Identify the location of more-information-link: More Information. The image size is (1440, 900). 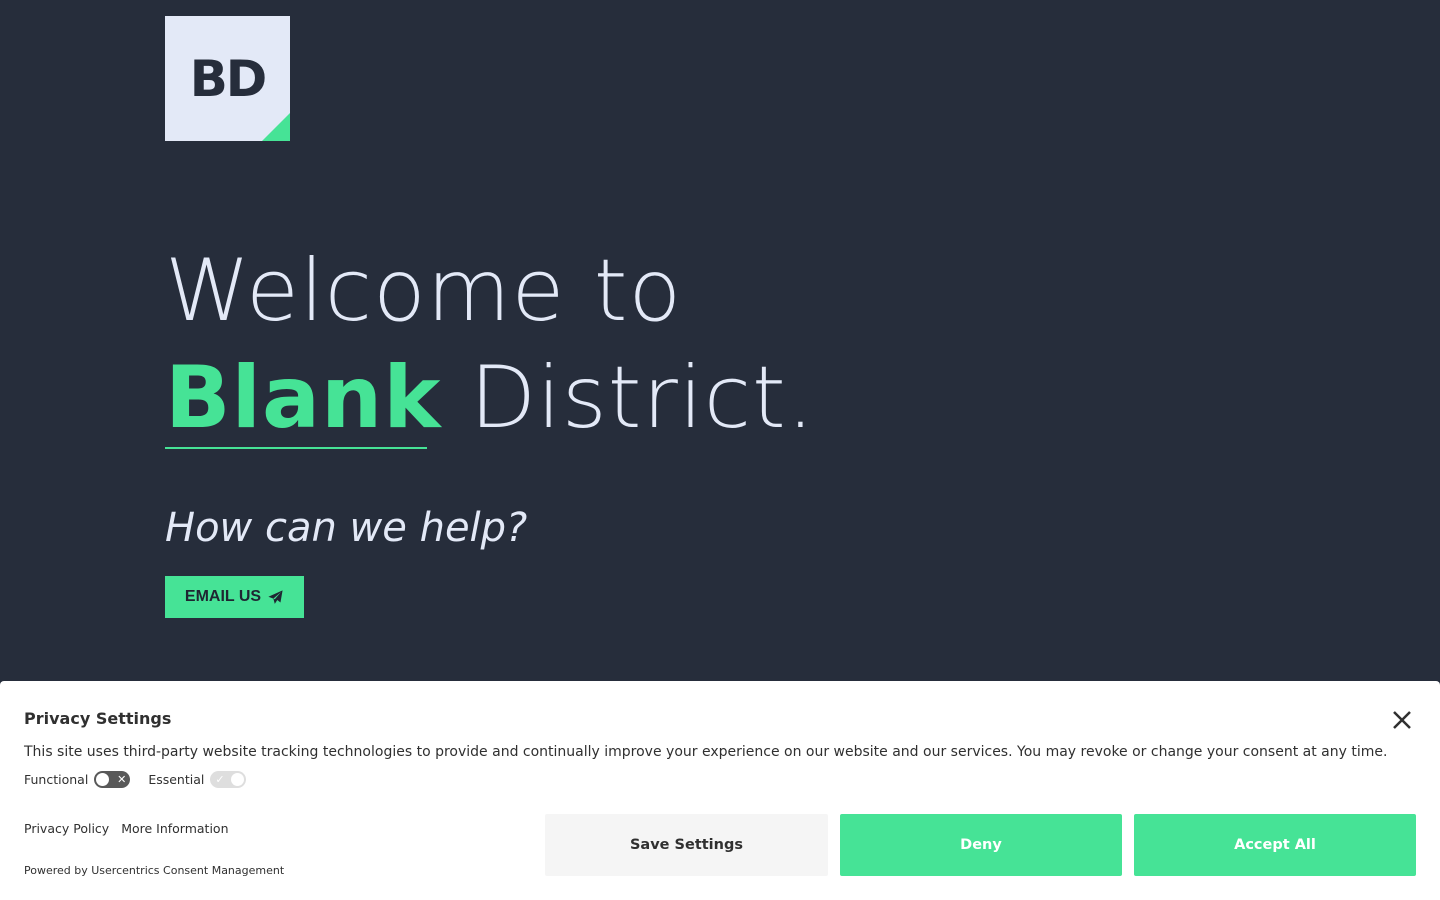
(174, 828).